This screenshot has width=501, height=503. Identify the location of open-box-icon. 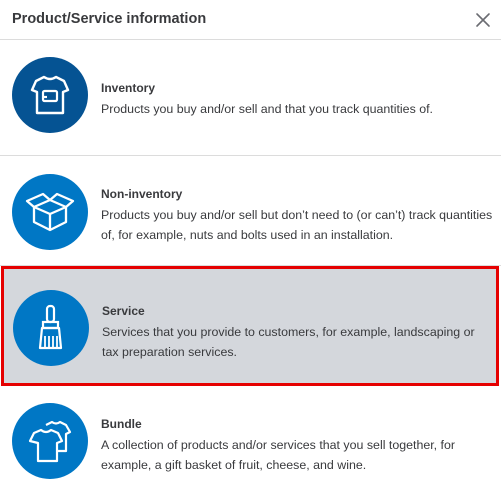
(50, 212).